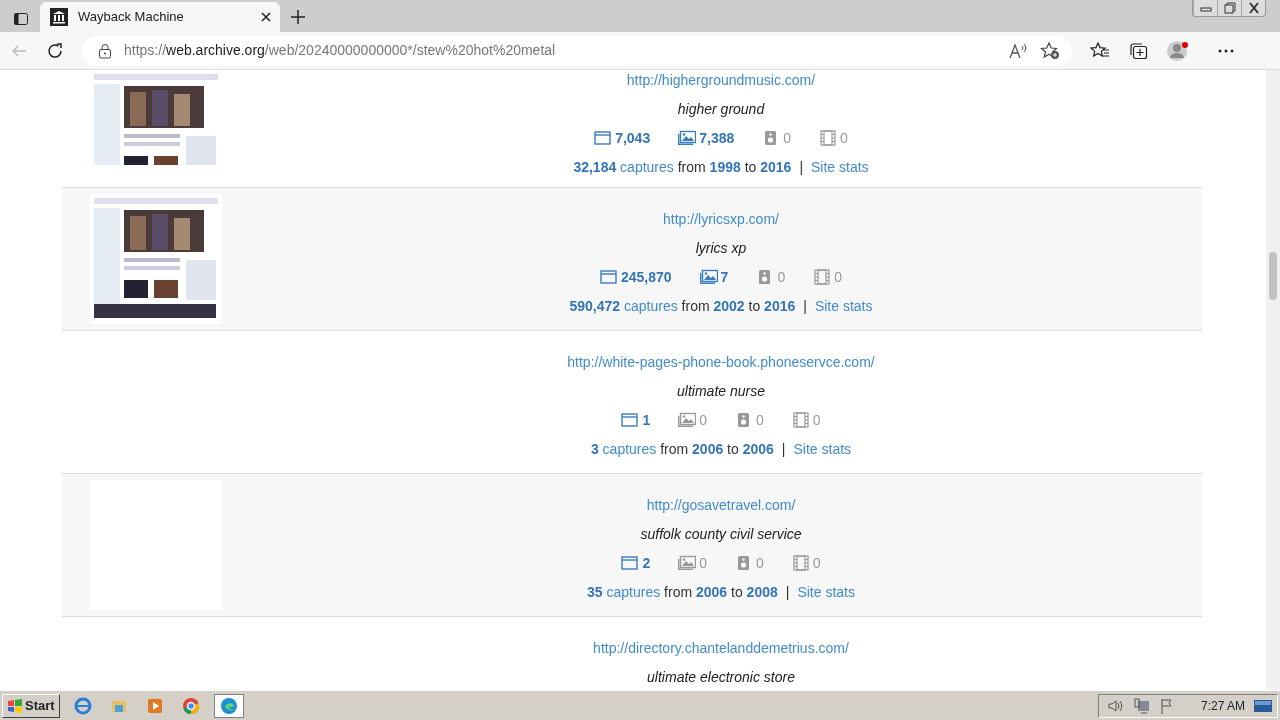 This screenshot has height=720, width=1280. Describe the element at coordinates (721, 505) in the screenshot. I see `url-link: http://gosavetravel.com/` at that location.